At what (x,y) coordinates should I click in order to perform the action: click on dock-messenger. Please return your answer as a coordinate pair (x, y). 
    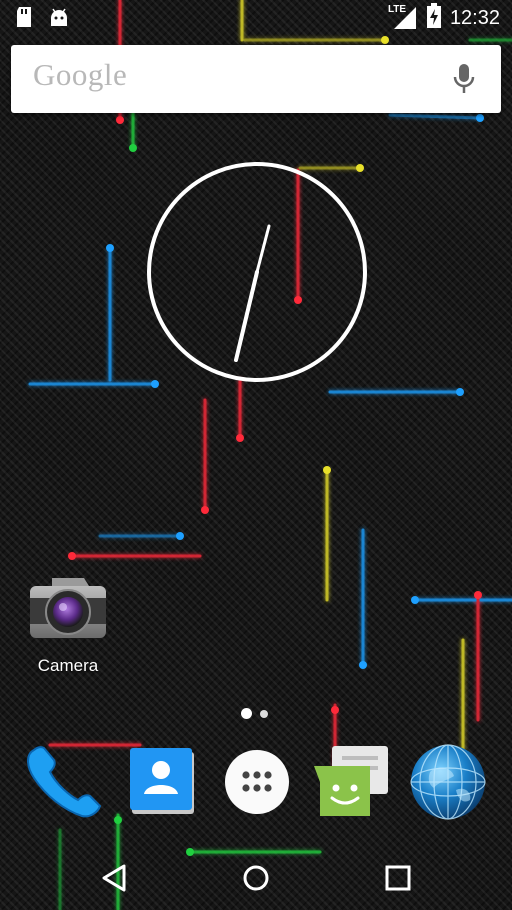
    Looking at the image, I should click on (352, 782).